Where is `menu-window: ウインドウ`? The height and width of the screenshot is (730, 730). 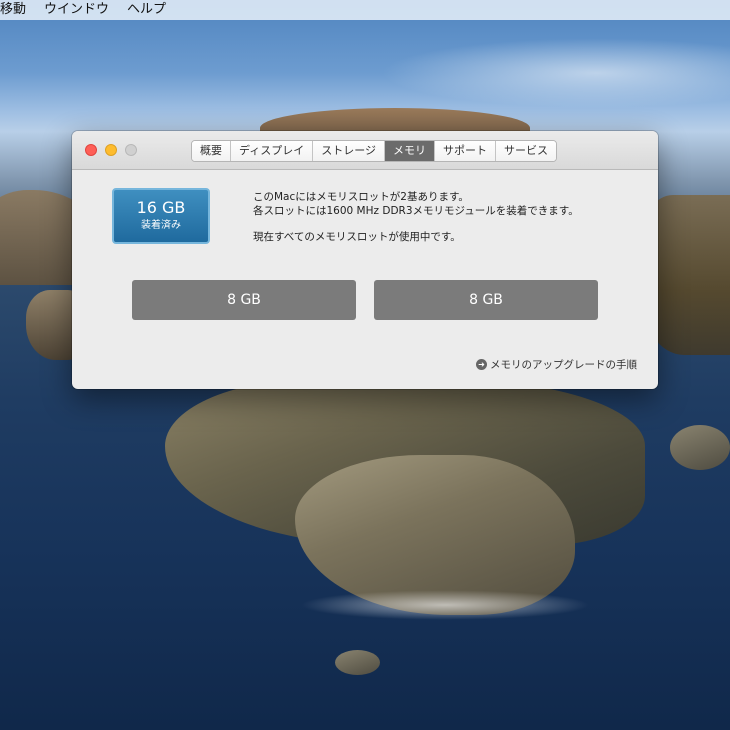 menu-window: ウインドウ is located at coordinates (76, 10).